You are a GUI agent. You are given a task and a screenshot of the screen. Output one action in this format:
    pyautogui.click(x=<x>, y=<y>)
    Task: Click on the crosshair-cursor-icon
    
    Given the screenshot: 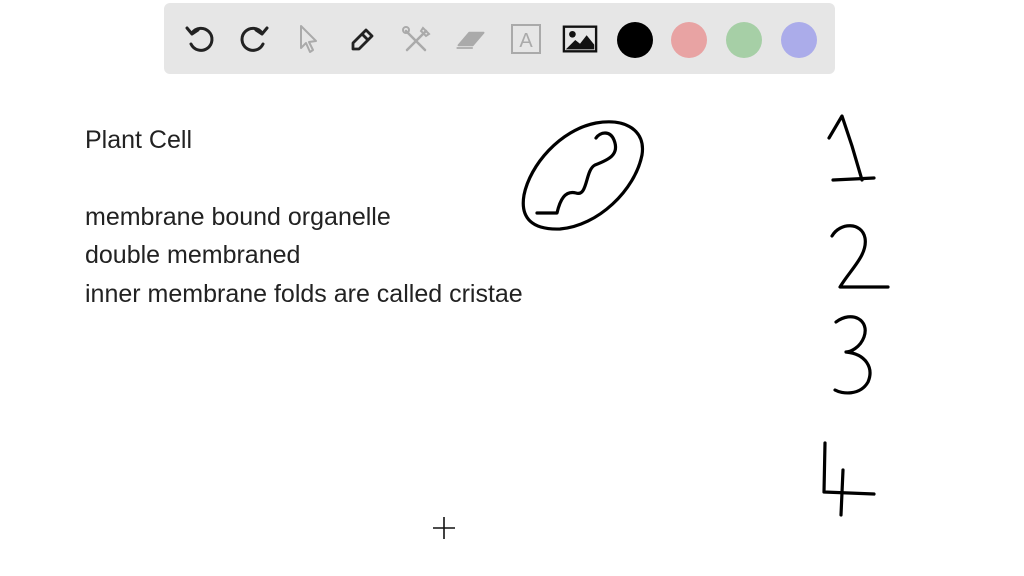 What is the action you would take?
    pyautogui.click(x=444, y=528)
    